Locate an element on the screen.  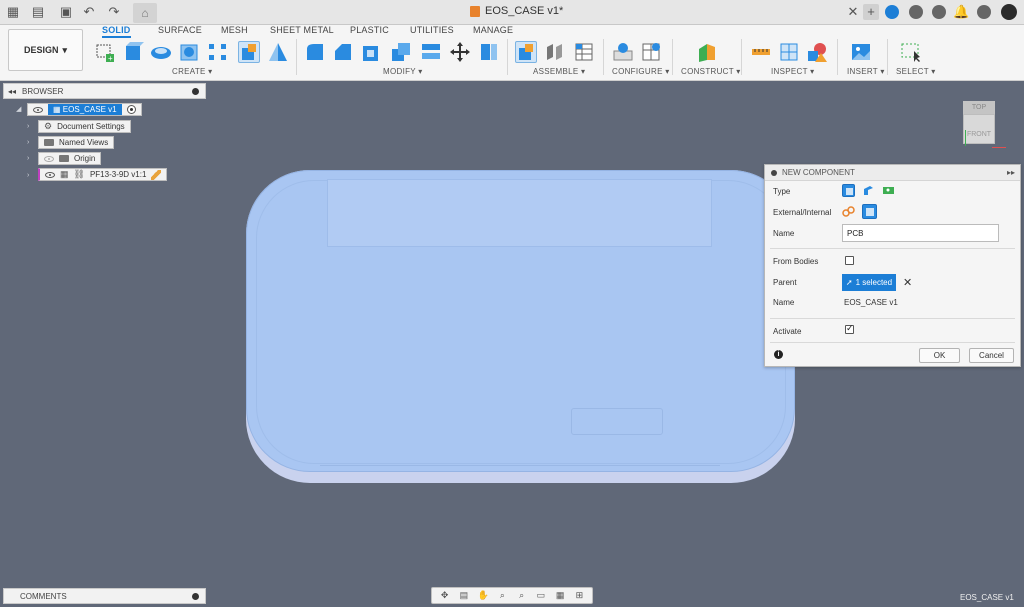
tab-solid: SOLID is located at coordinates (116, 31).